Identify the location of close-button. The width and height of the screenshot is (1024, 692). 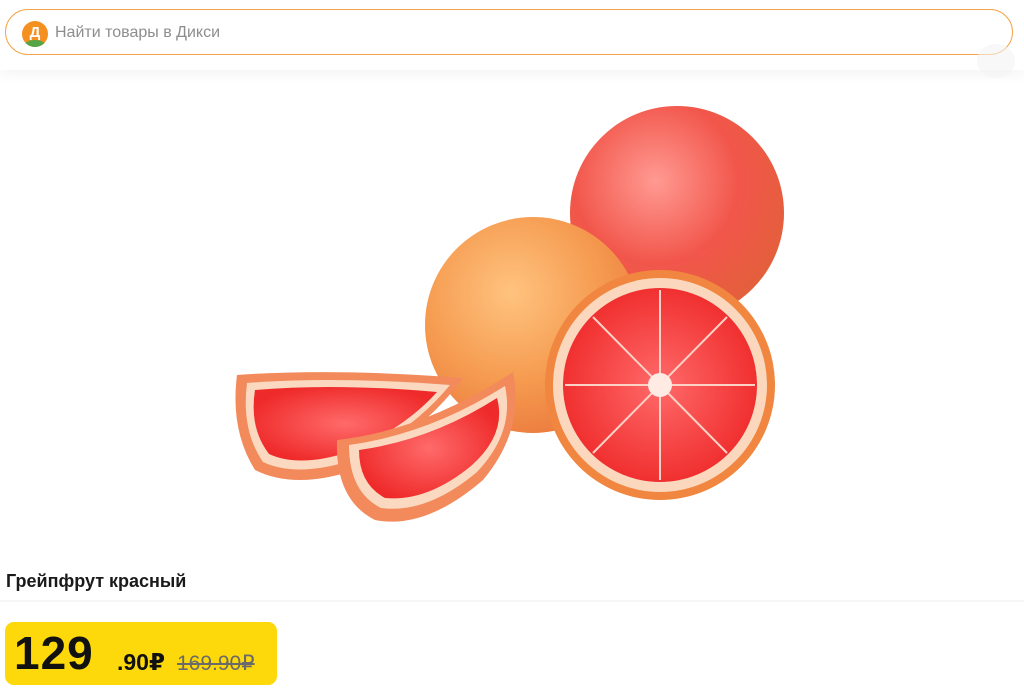
(996, 61).